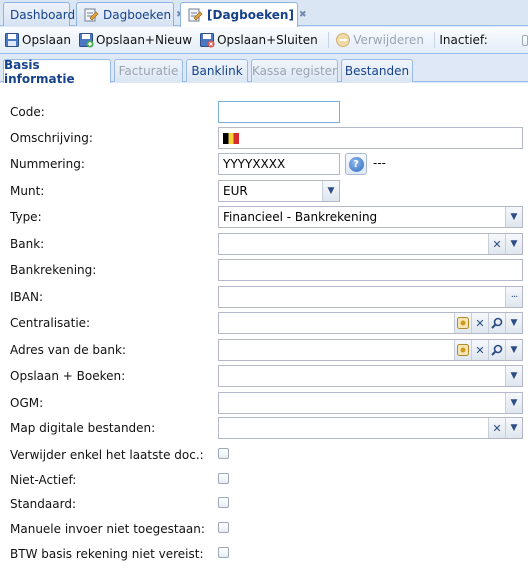 The width and height of the screenshot is (528, 569). I want to click on form-row-nummering: Nummering: YYYYXXXX ? ---, so click(264, 165).